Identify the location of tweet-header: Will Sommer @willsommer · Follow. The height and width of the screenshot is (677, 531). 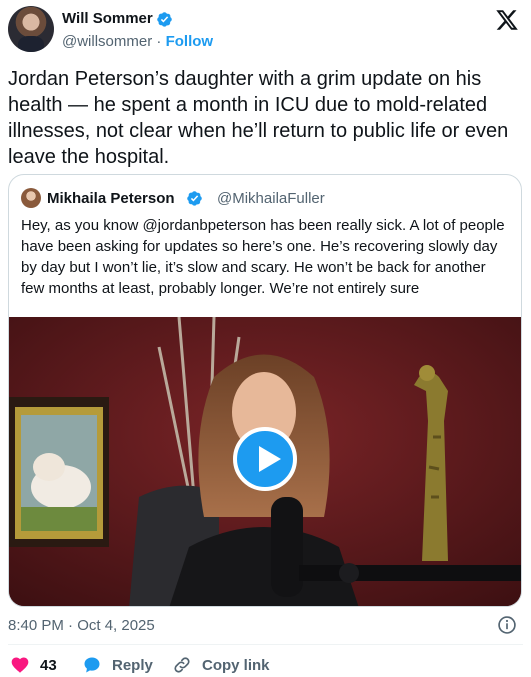
(265, 31).